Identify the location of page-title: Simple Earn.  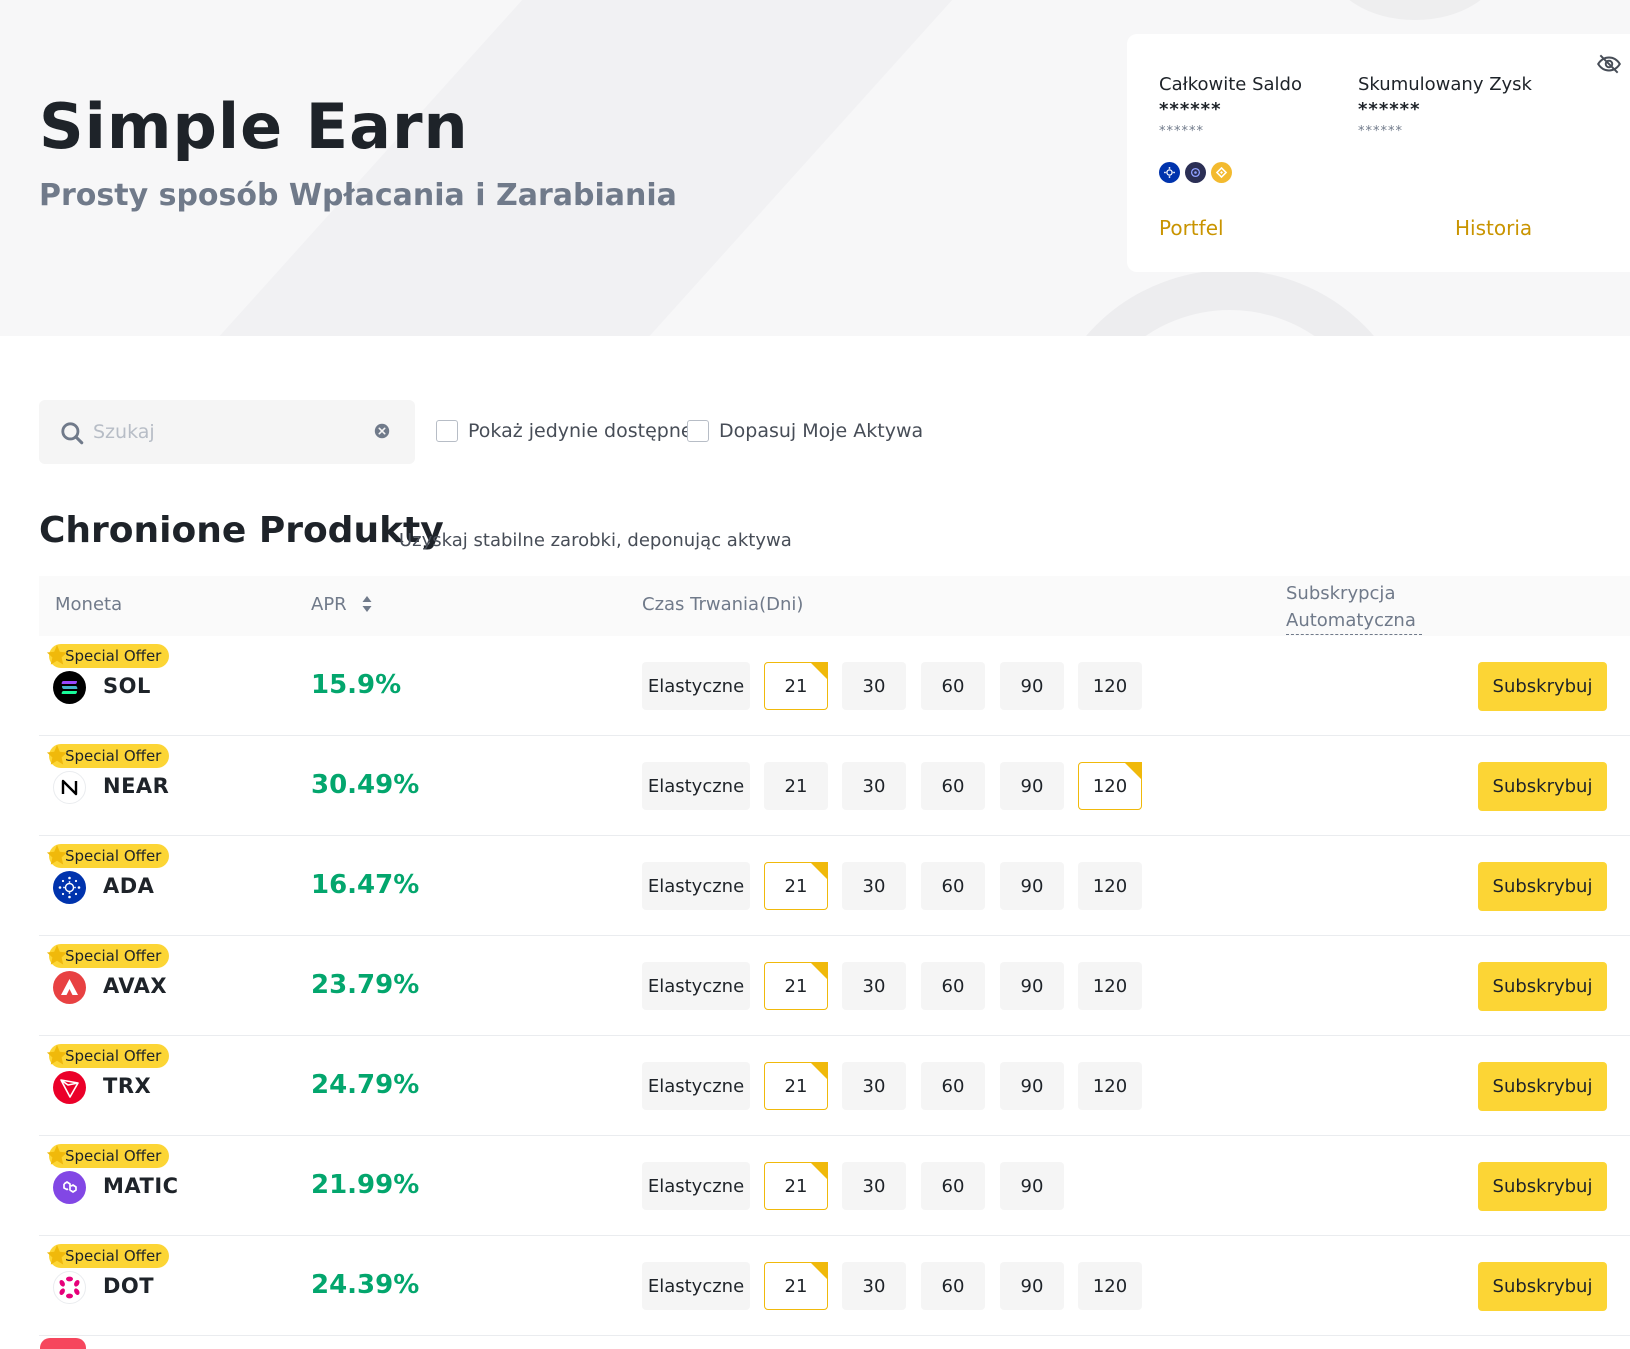
(254, 126).